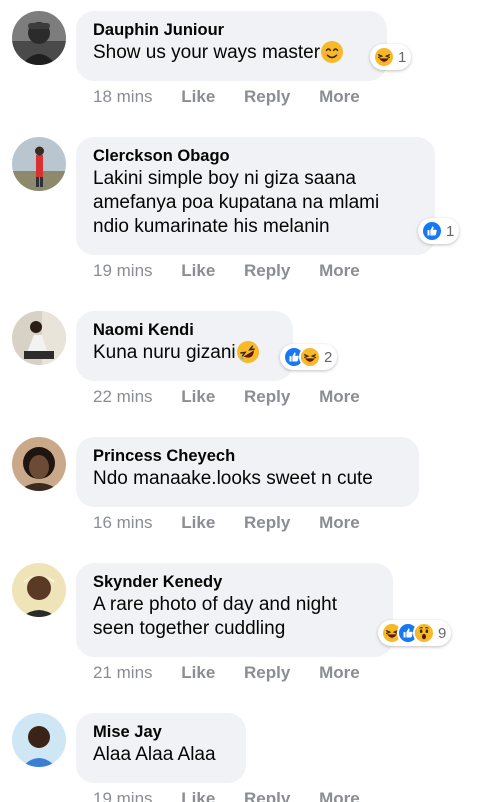 Image resolution: width=480 pixels, height=802 pixels. What do you see at coordinates (238, 397) in the screenshot?
I see `comment-actions: 22 mins Like Reply More` at bounding box center [238, 397].